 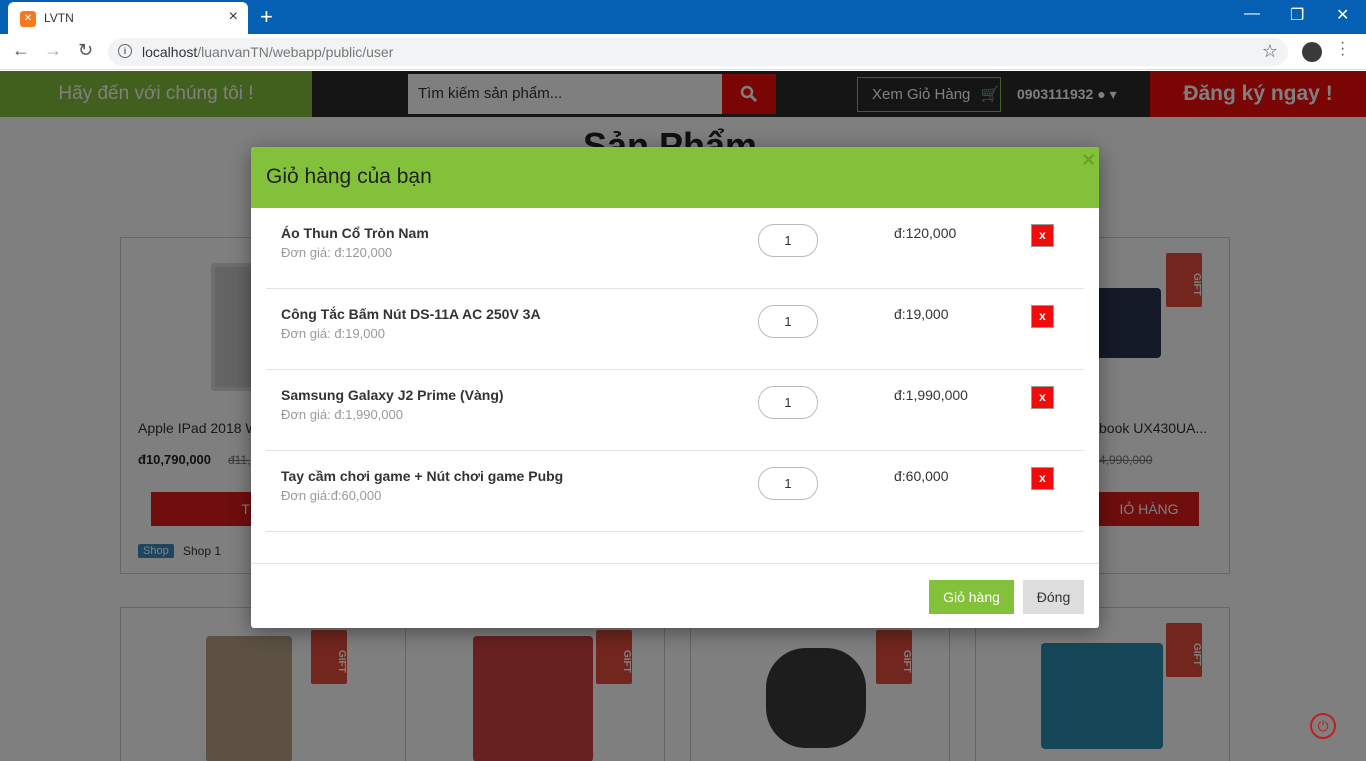 I want to click on reload-icon: ↻, so click(x=85, y=50).